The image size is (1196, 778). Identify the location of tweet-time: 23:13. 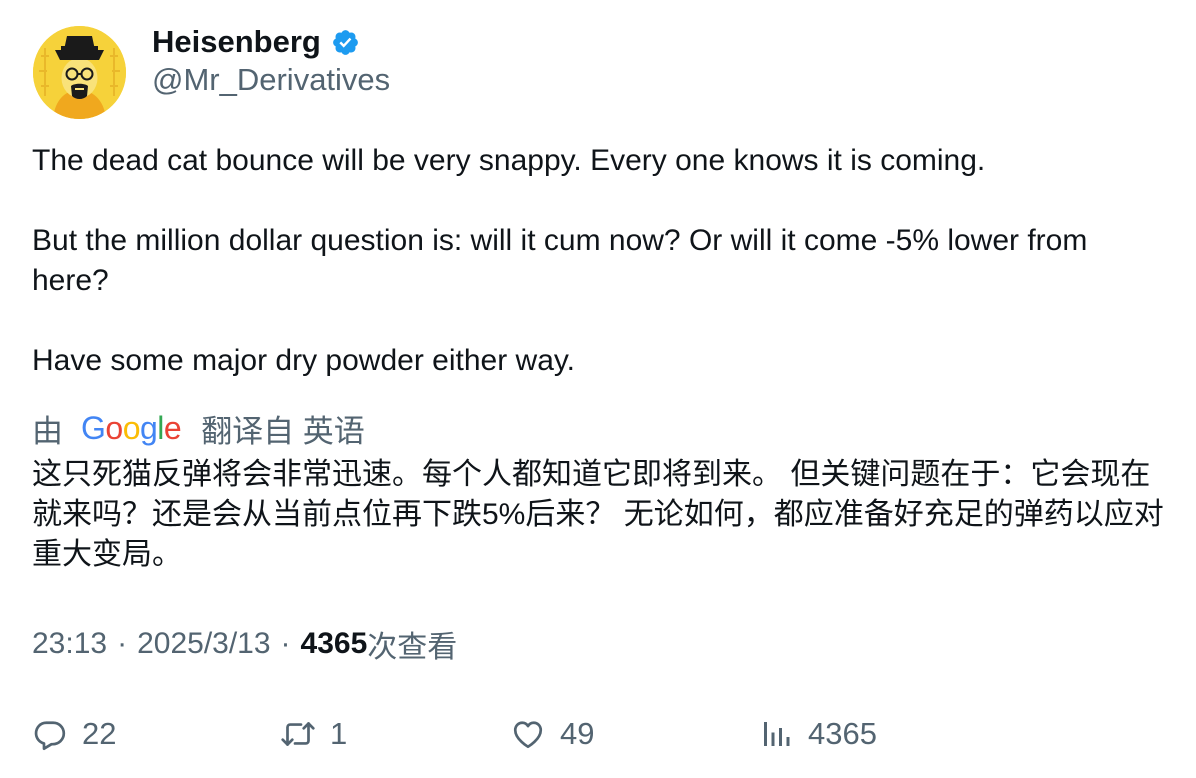
(69, 644).